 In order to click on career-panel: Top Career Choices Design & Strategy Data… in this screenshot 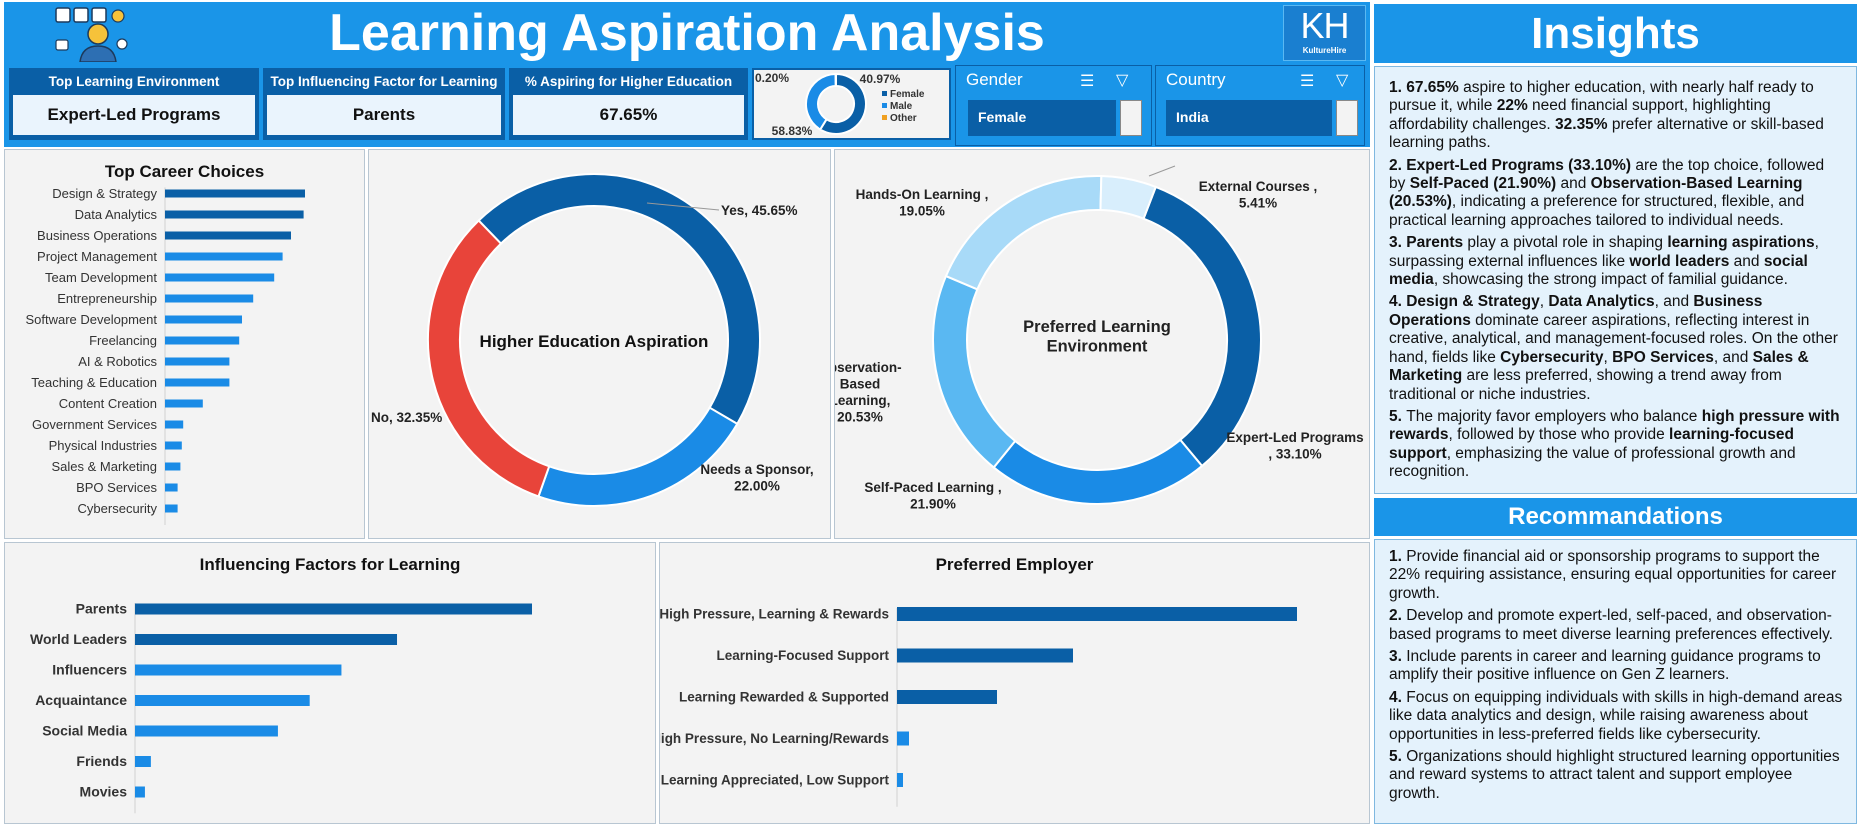, I will do `click(184, 344)`.